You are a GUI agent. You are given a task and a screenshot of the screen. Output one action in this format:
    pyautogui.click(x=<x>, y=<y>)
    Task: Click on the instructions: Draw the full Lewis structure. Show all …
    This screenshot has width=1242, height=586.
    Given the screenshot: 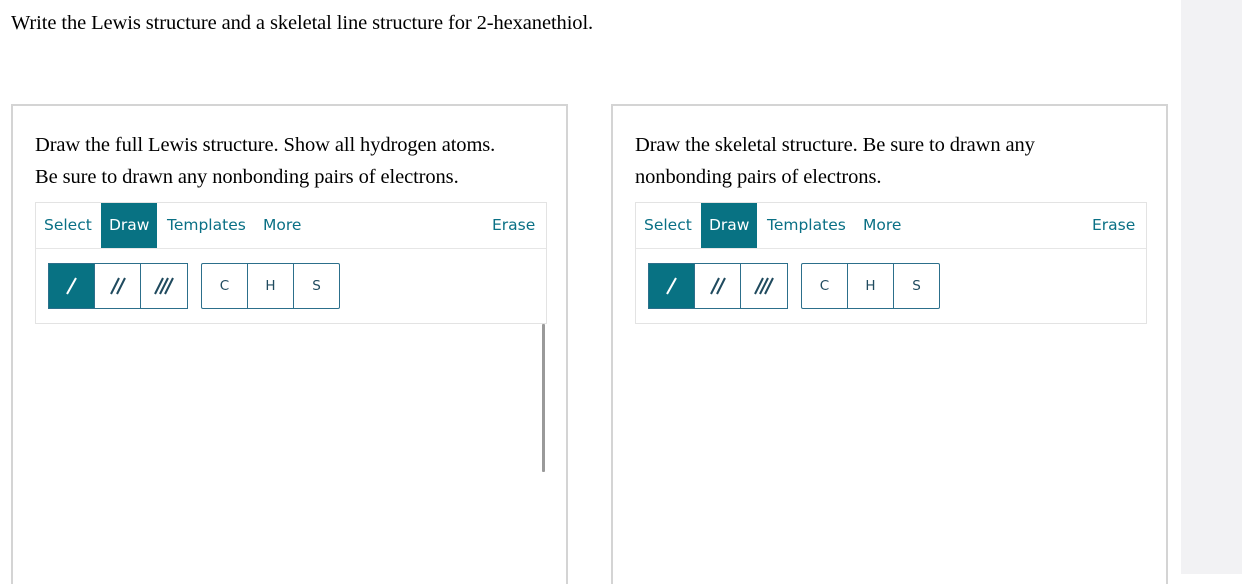 What is the action you would take?
    pyautogui.click(x=265, y=161)
    